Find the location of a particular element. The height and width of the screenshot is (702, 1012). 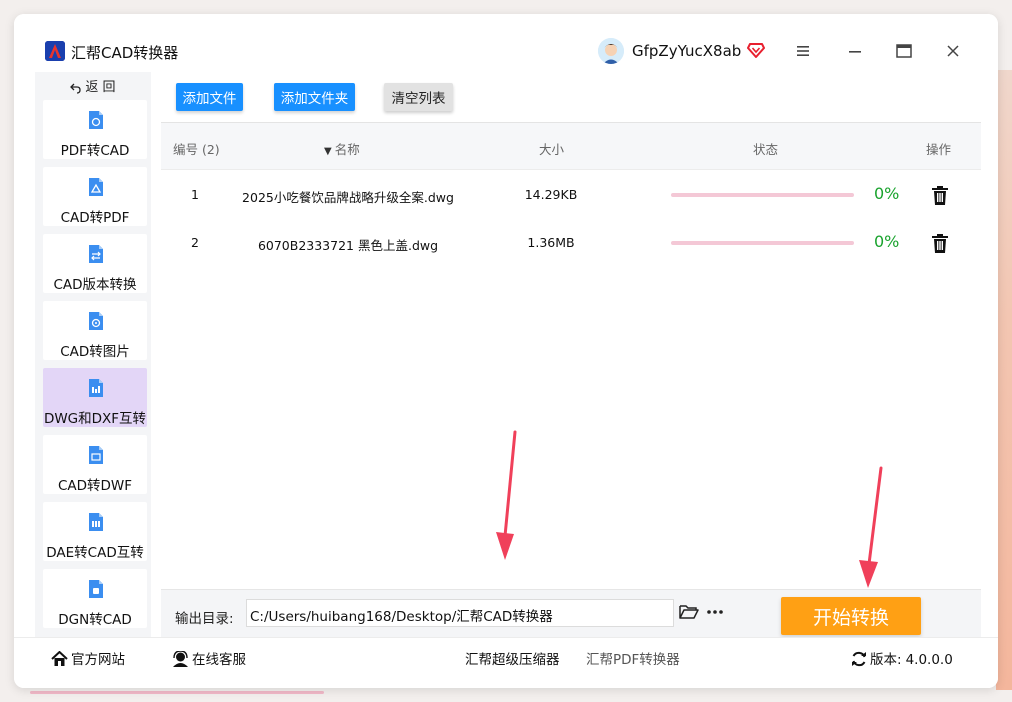

column-header-name-label: 名称 is located at coordinates (347, 149).